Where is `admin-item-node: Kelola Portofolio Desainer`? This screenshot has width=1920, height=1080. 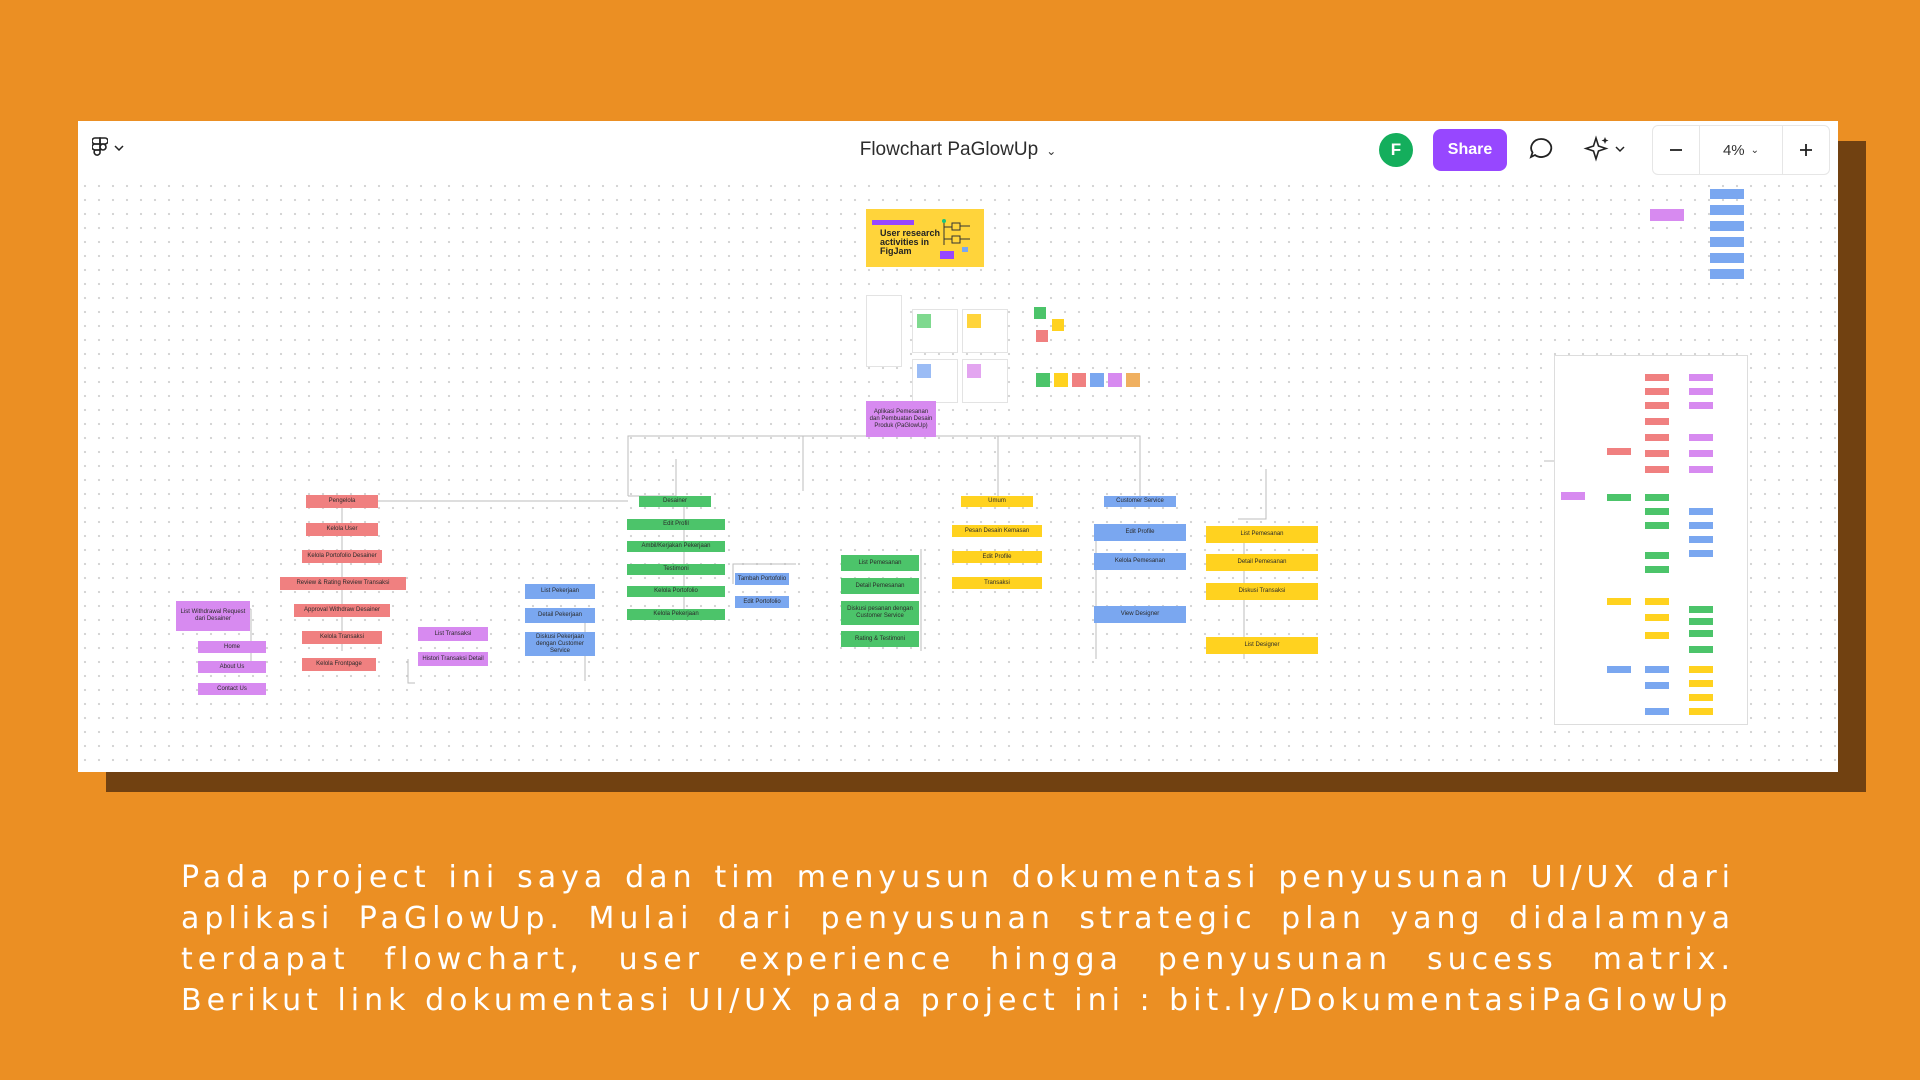
admin-item-node: Kelola Portofolio Desainer is located at coordinates (342, 556).